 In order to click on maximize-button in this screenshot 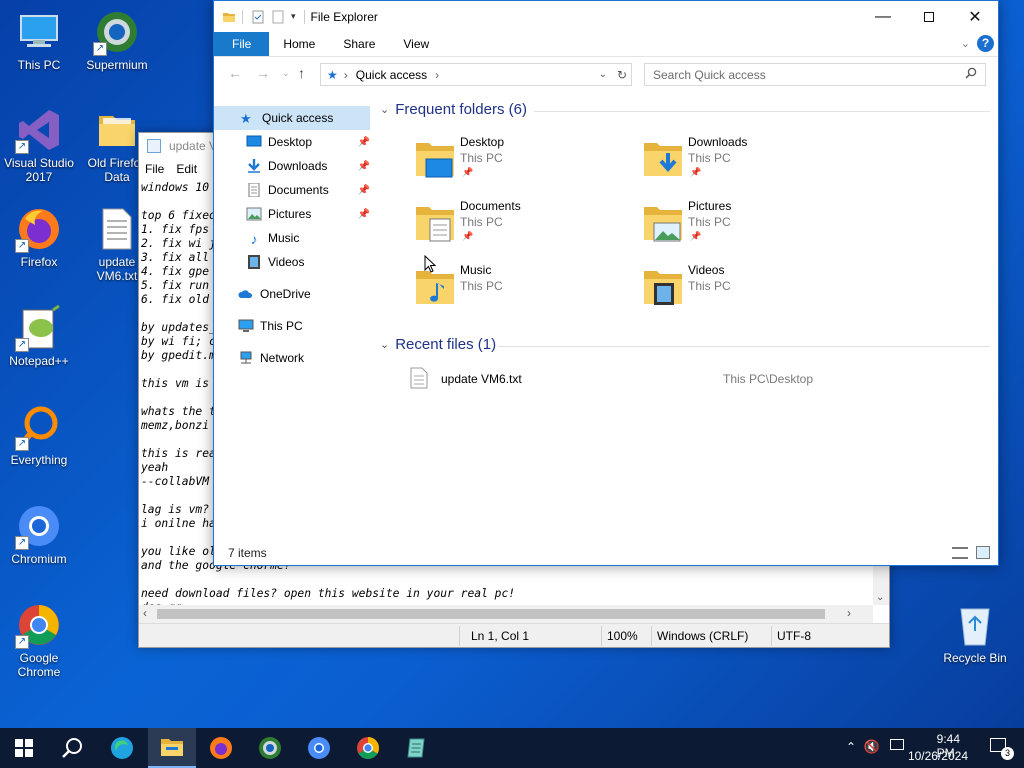, I will do `click(929, 16)`.